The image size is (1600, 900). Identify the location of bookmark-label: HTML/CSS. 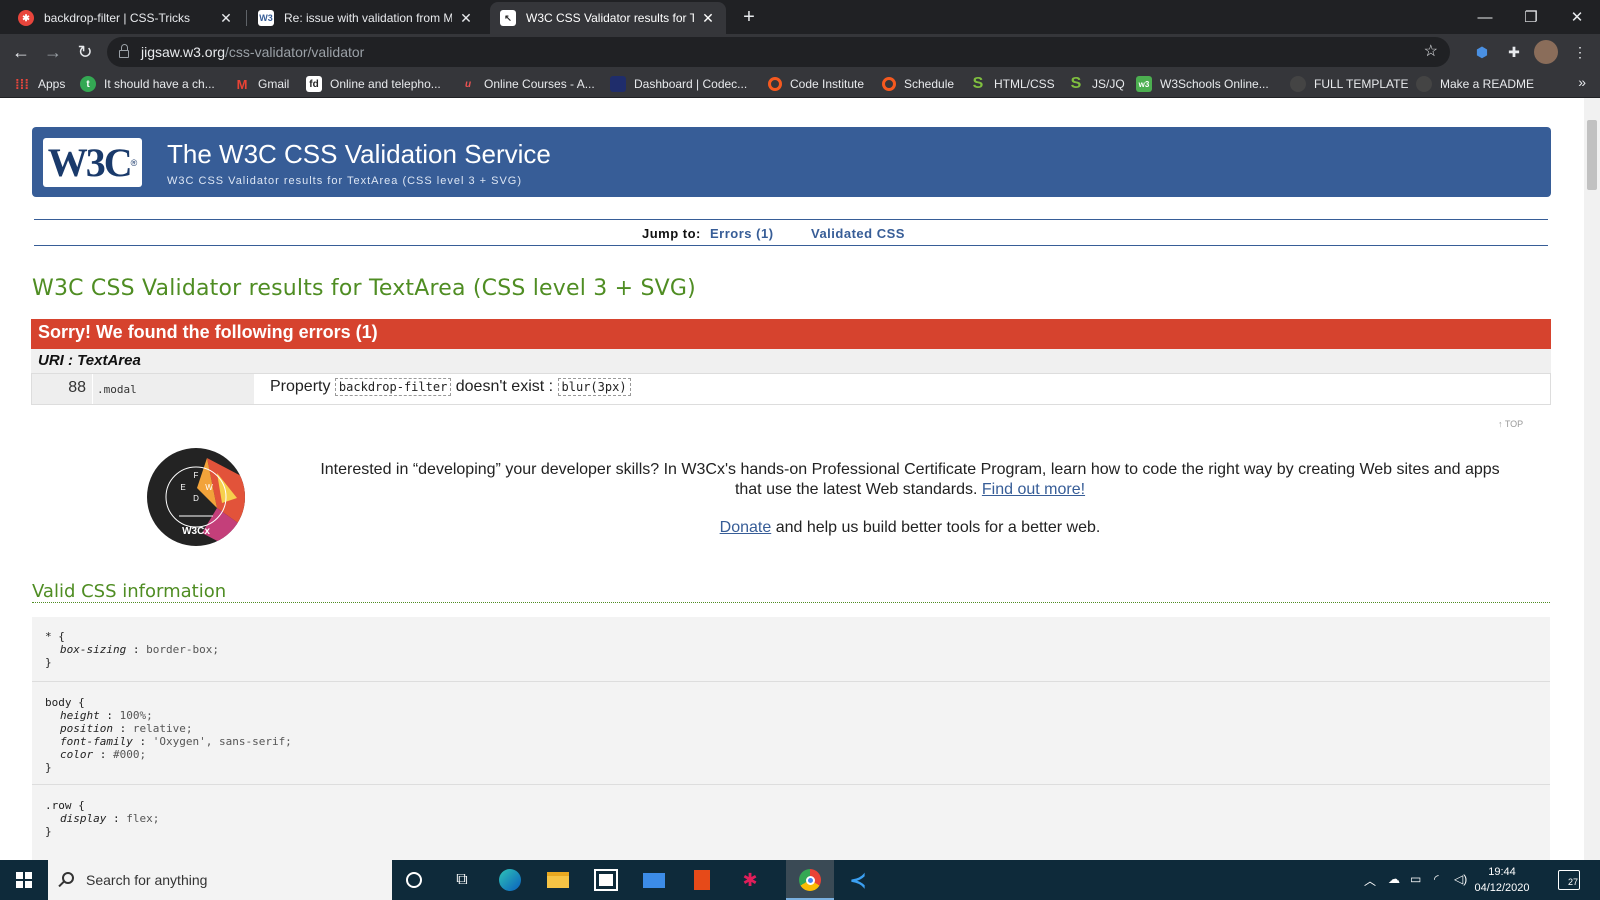
(1024, 84).